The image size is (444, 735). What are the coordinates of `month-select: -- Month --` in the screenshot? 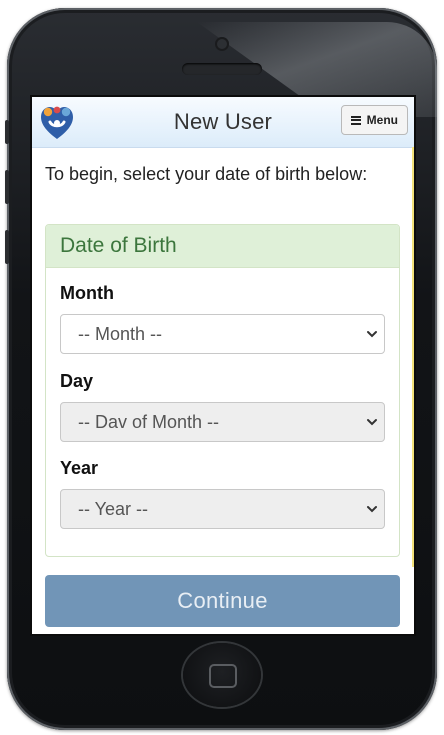 It's located at (222, 334).